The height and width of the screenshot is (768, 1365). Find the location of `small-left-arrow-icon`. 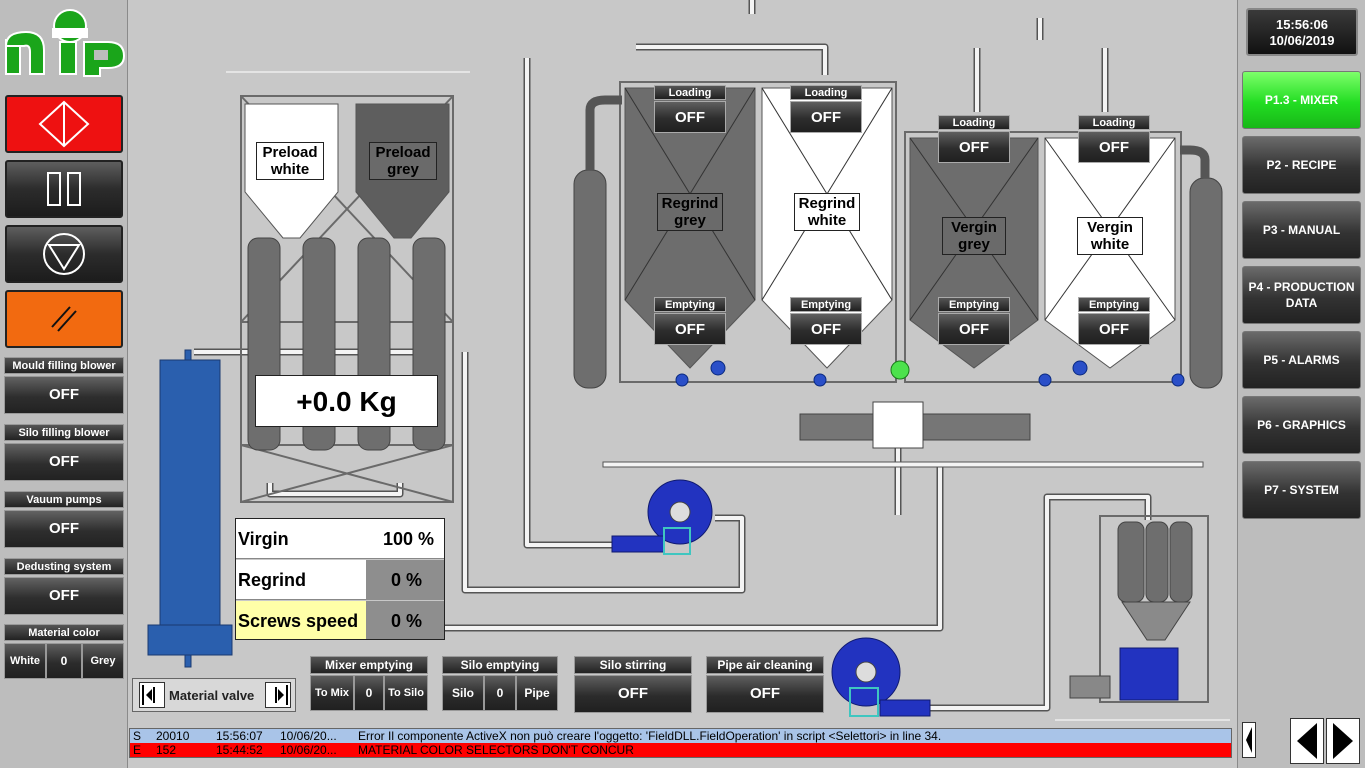

small-left-arrow-icon is located at coordinates (1249, 740).